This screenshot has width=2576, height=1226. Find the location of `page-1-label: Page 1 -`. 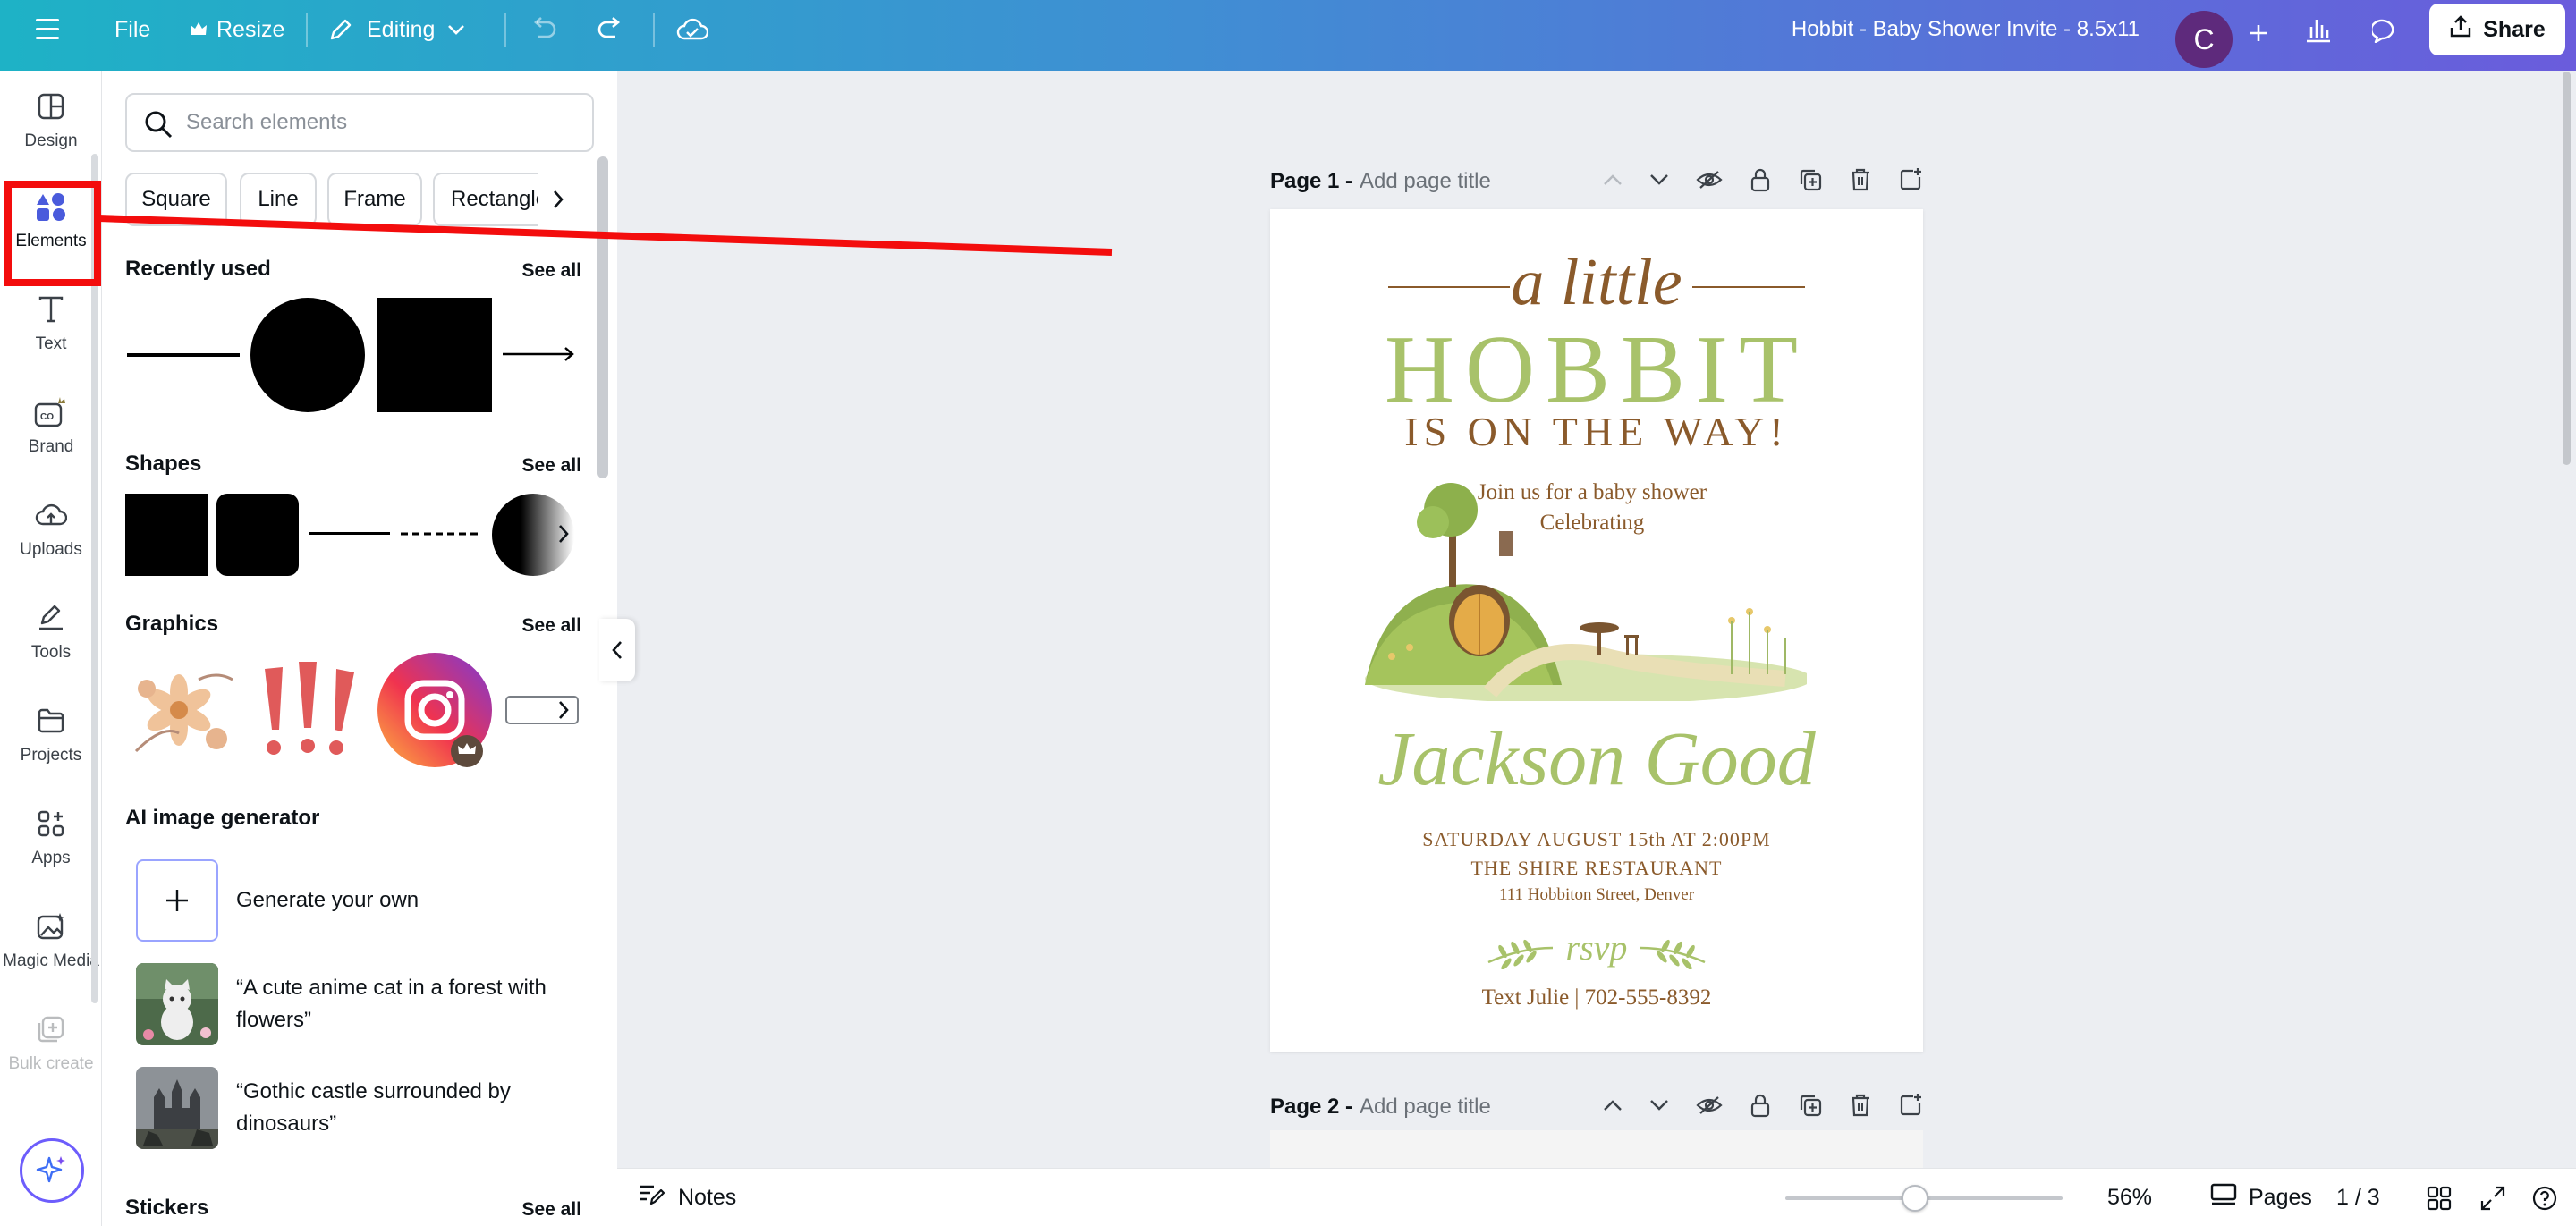

page-1-label: Page 1 - is located at coordinates (1311, 181).